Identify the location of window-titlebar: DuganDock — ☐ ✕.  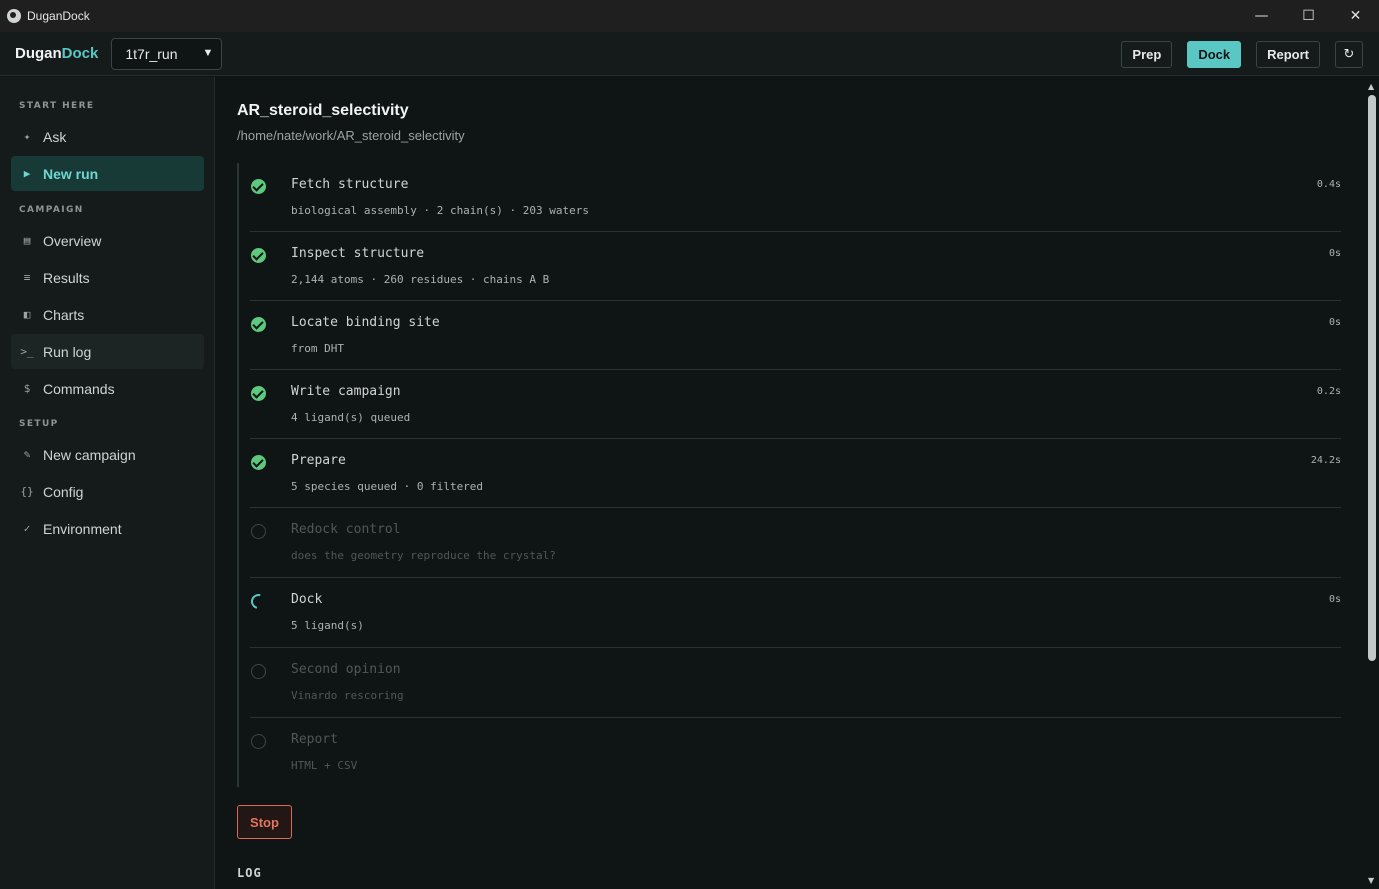
(689, 16).